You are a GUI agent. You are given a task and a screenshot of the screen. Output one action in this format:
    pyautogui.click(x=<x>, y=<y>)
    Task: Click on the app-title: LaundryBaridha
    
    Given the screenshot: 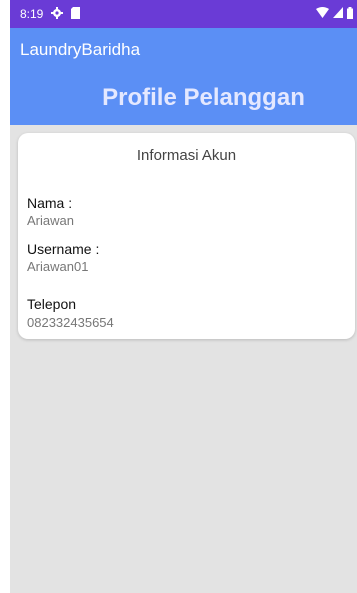 What is the action you would take?
    pyautogui.click(x=80, y=49)
    